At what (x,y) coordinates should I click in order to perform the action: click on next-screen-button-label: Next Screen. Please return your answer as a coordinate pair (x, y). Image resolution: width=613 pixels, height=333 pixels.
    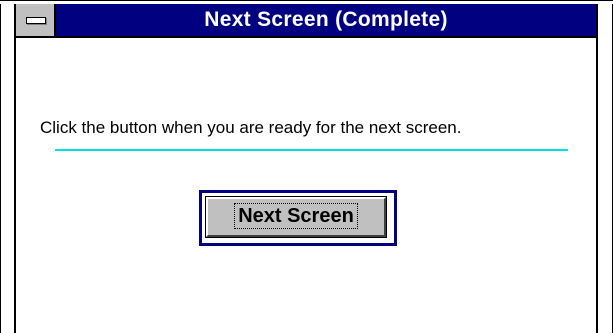
    Looking at the image, I should click on (296, 216).